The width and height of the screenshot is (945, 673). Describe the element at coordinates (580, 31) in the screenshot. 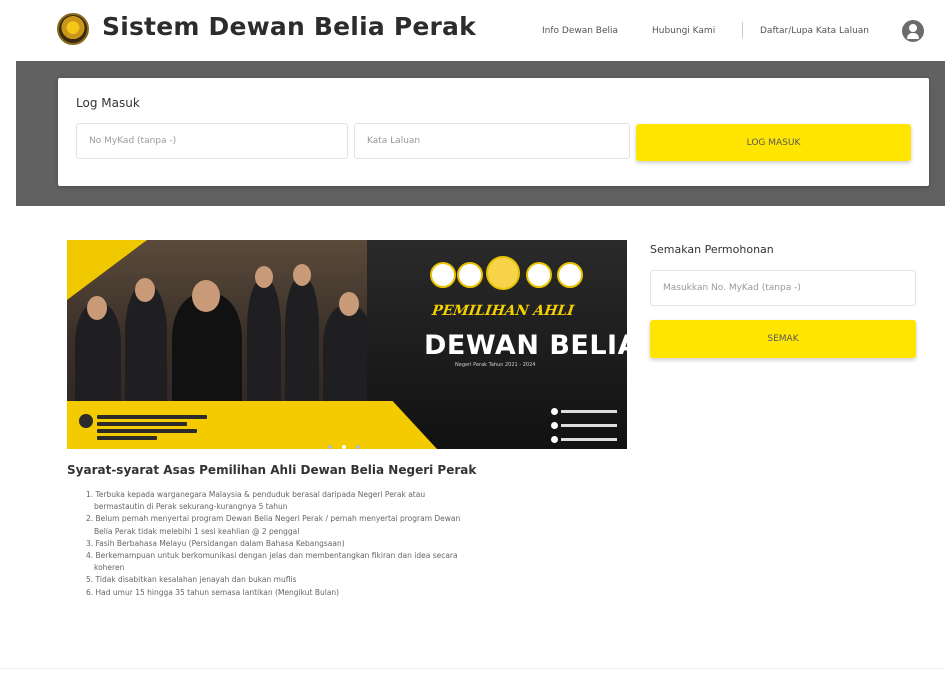

I see `nav-info-dewan-belia: Info Dewan Belia` at that location.